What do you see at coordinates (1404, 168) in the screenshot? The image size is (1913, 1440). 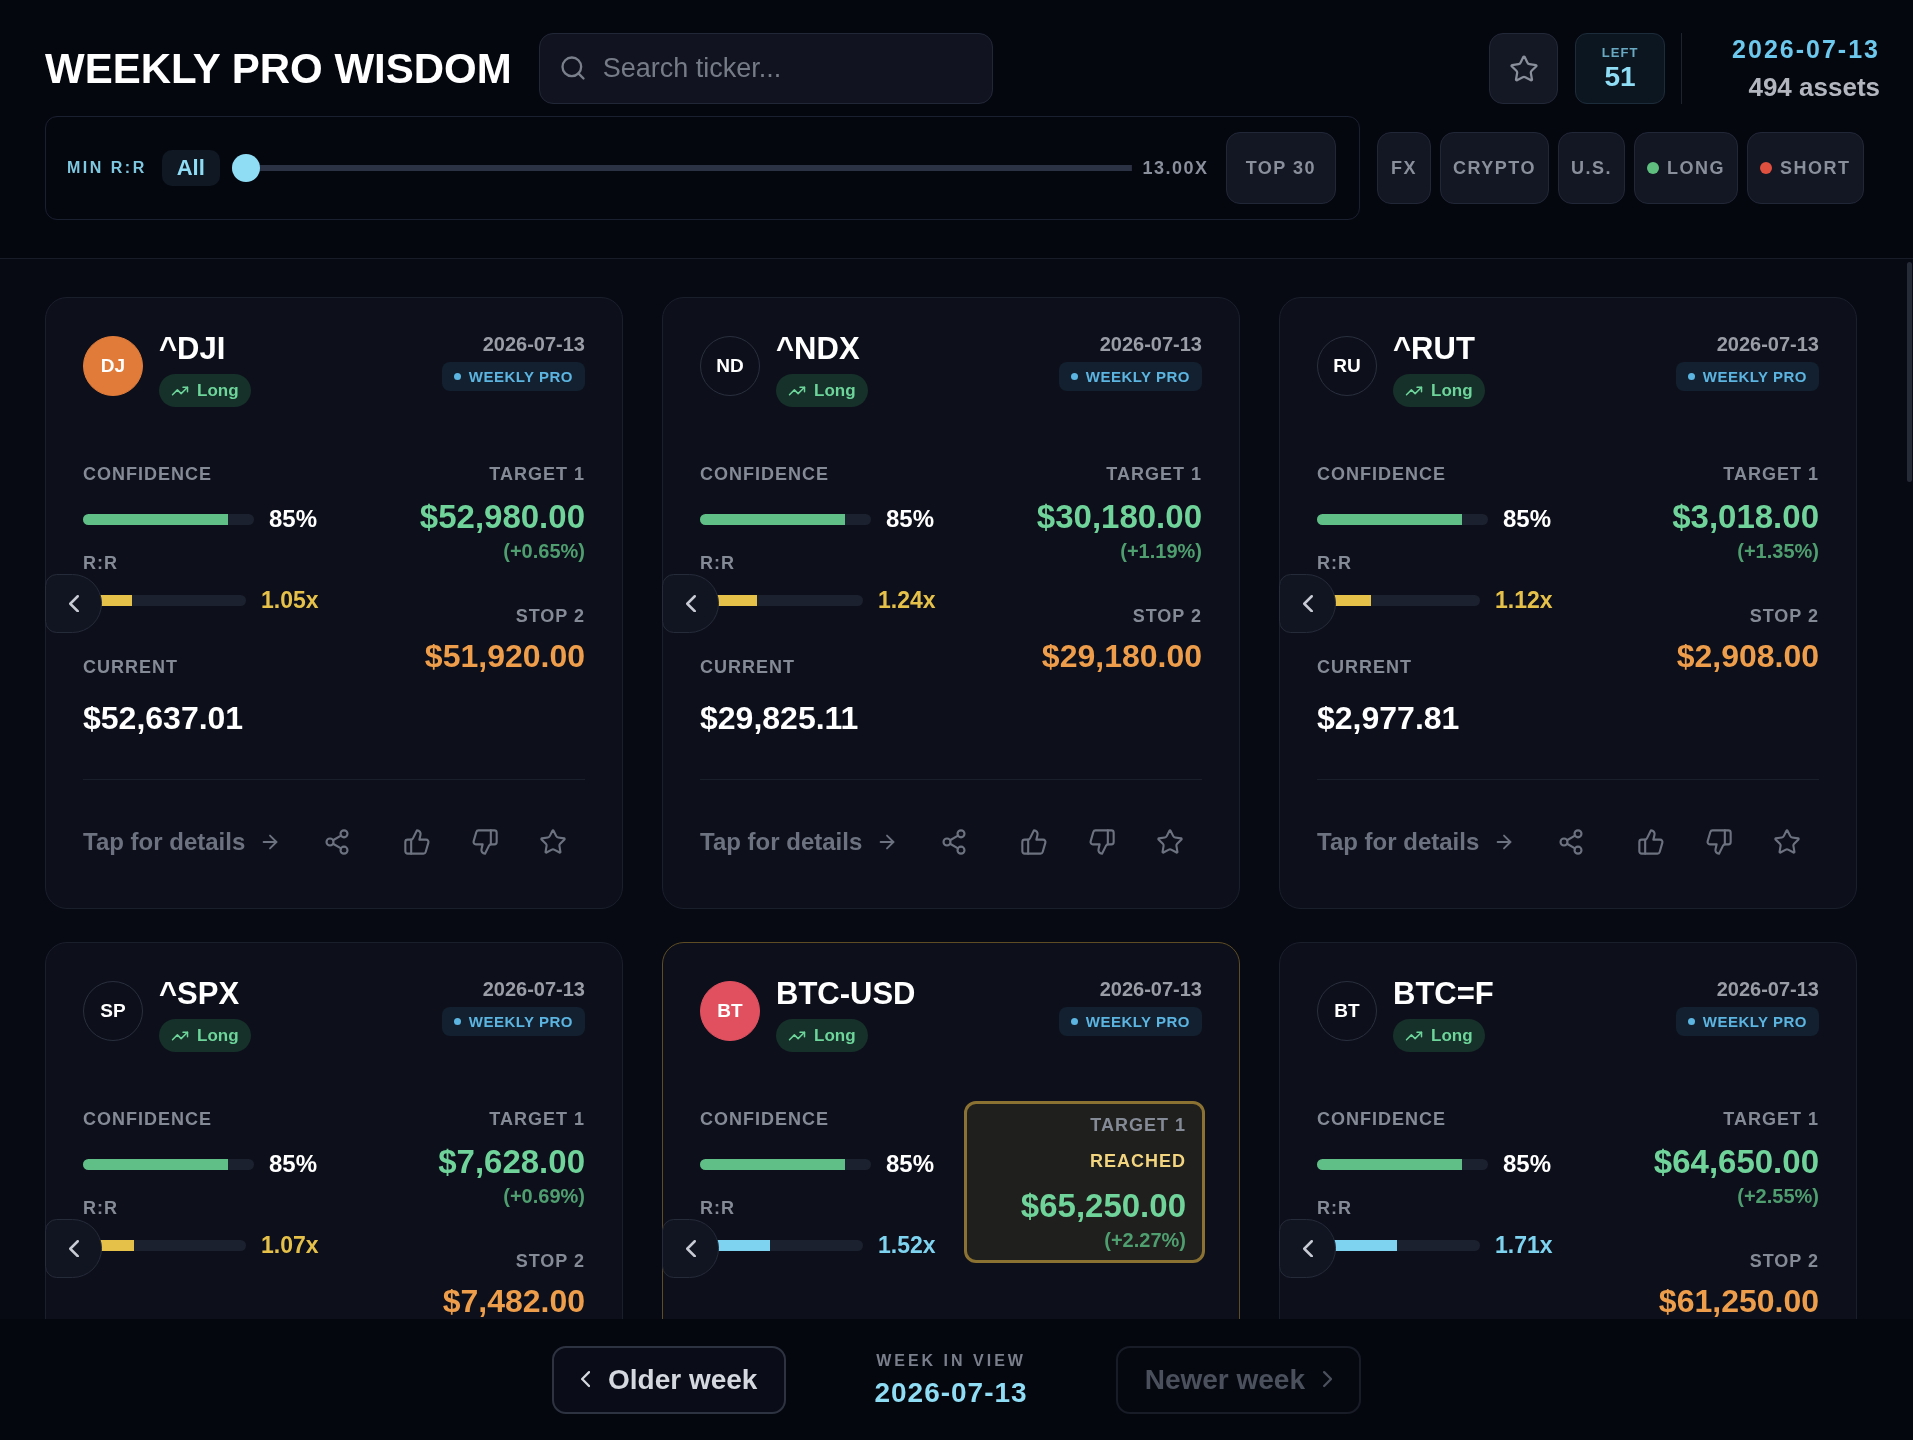 I see `filter-chip: FX` at bounding box center [1404, 168].